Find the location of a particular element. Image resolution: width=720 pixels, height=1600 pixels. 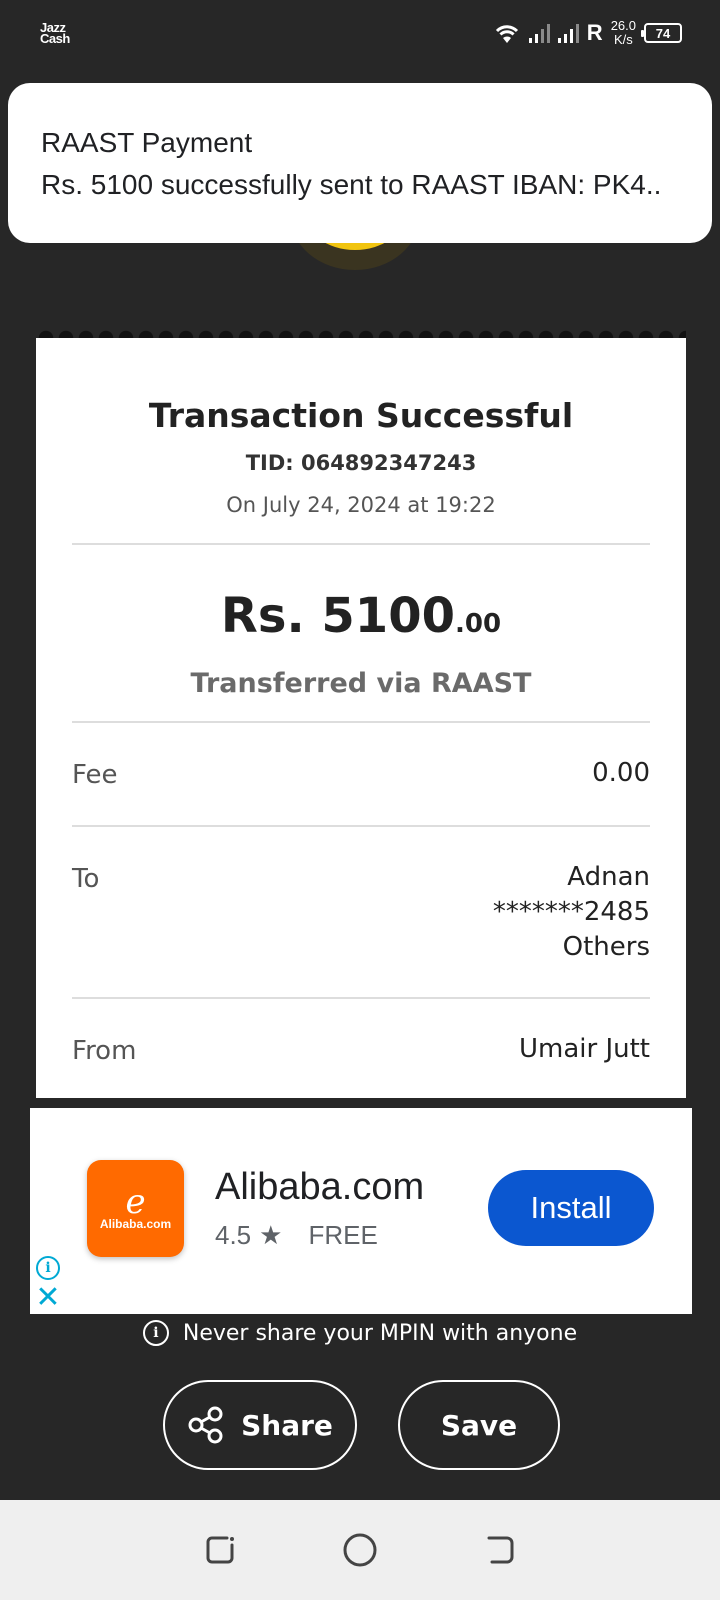

back-button is located at coordinates (500, 1550).